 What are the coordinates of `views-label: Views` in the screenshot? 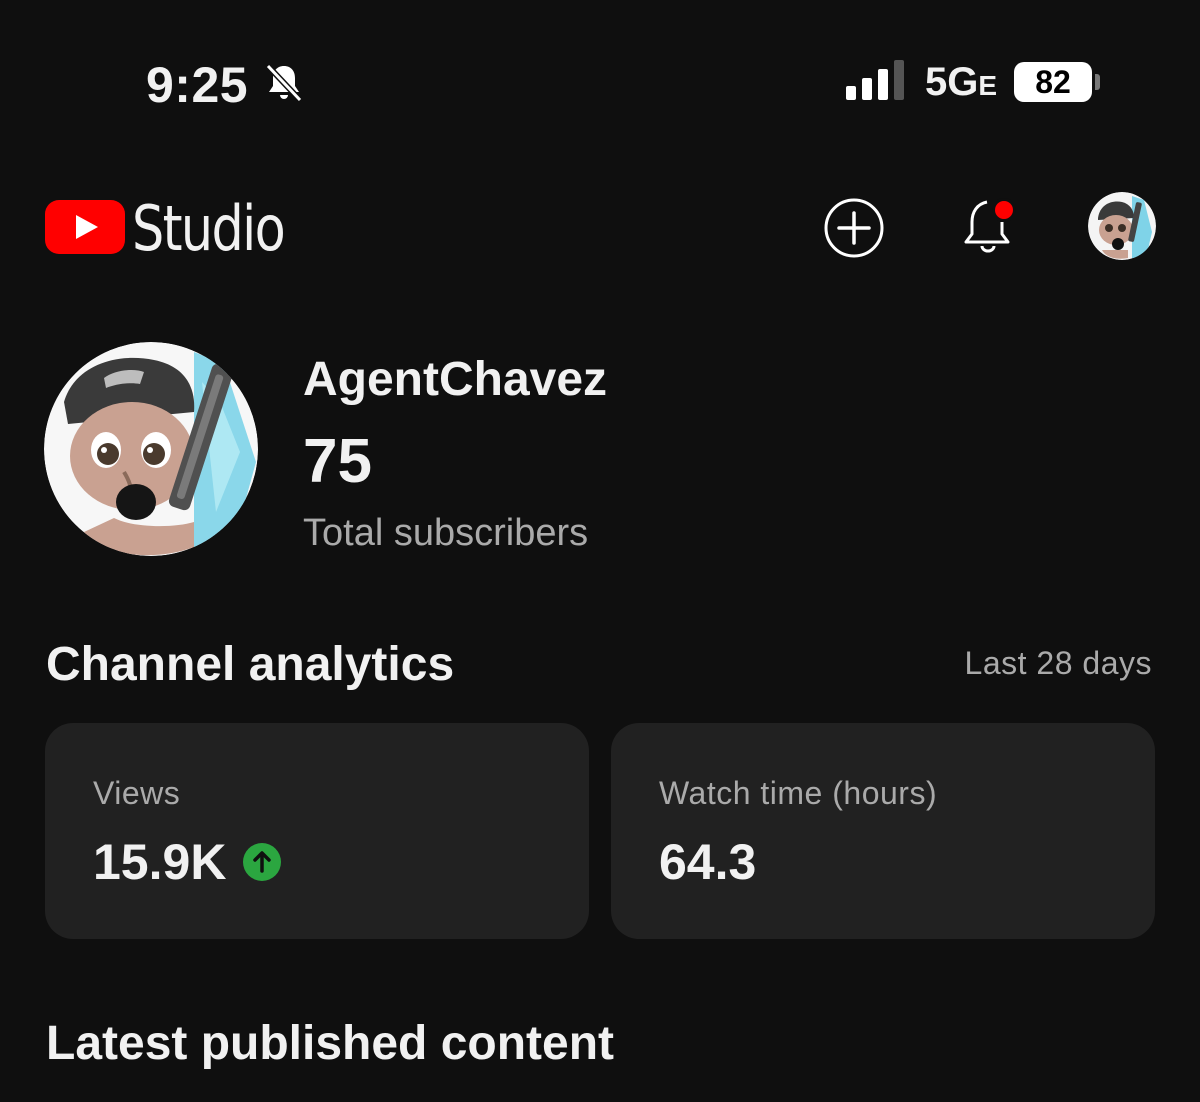 It's located at (137, 793).